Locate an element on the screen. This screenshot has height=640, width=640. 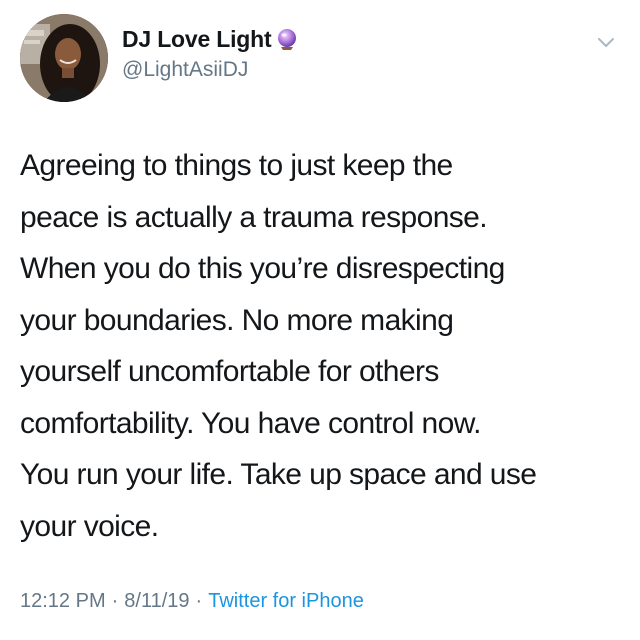
avatar is located at coordinates (64, 58).